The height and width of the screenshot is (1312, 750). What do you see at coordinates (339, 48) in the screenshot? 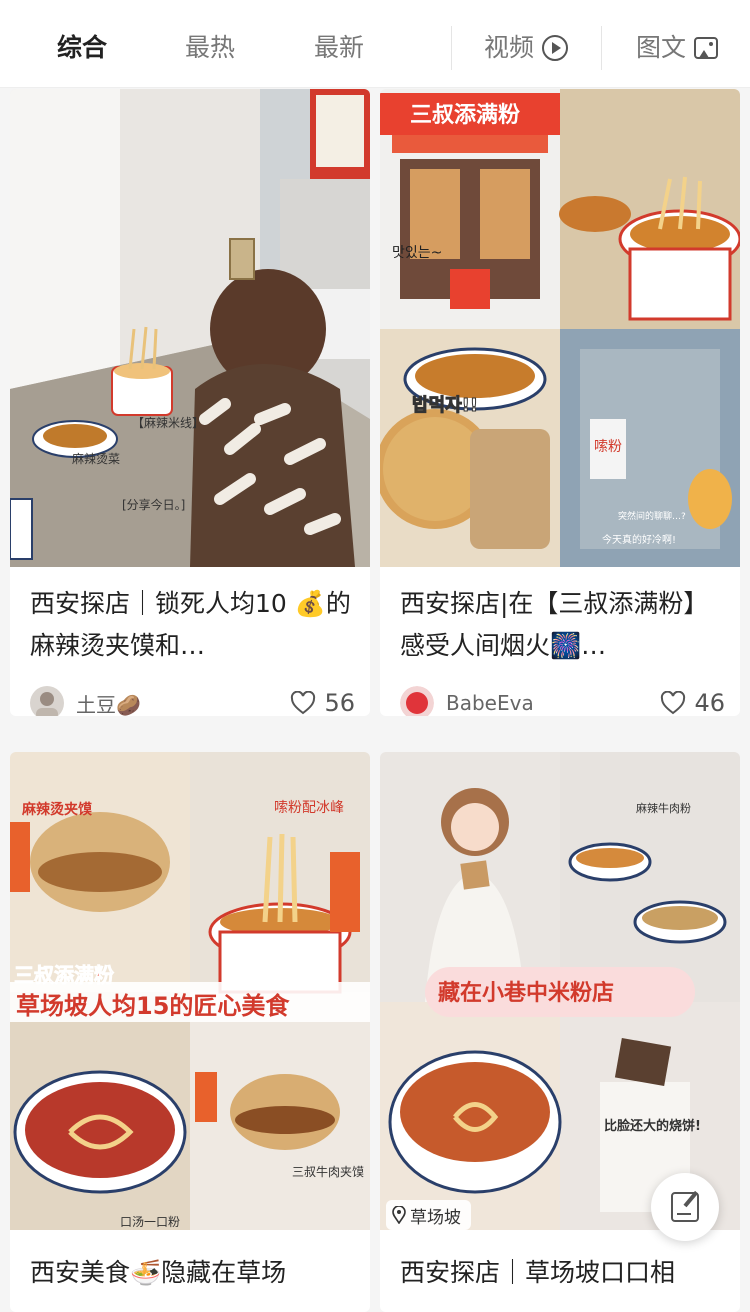
I see `tab-zuixin: 最新` at bounding box center [339, 48].